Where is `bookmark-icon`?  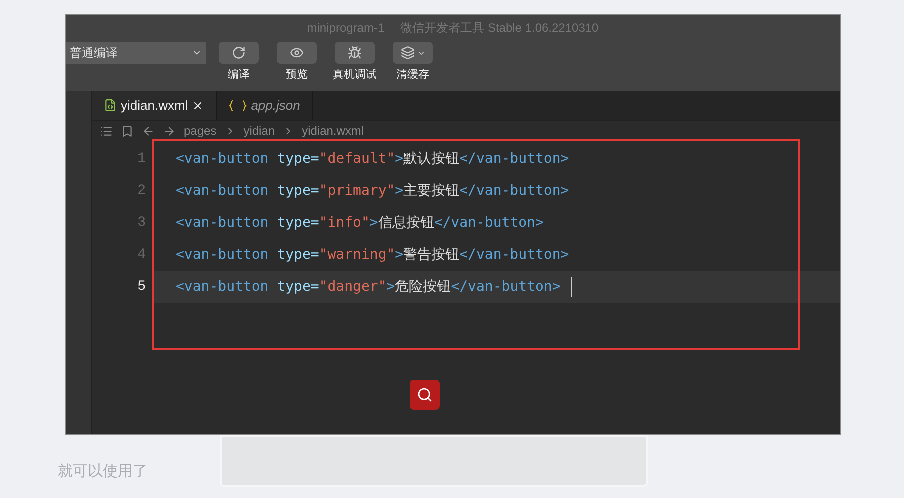 bookmark-icon is located at coordinates (127, 131).